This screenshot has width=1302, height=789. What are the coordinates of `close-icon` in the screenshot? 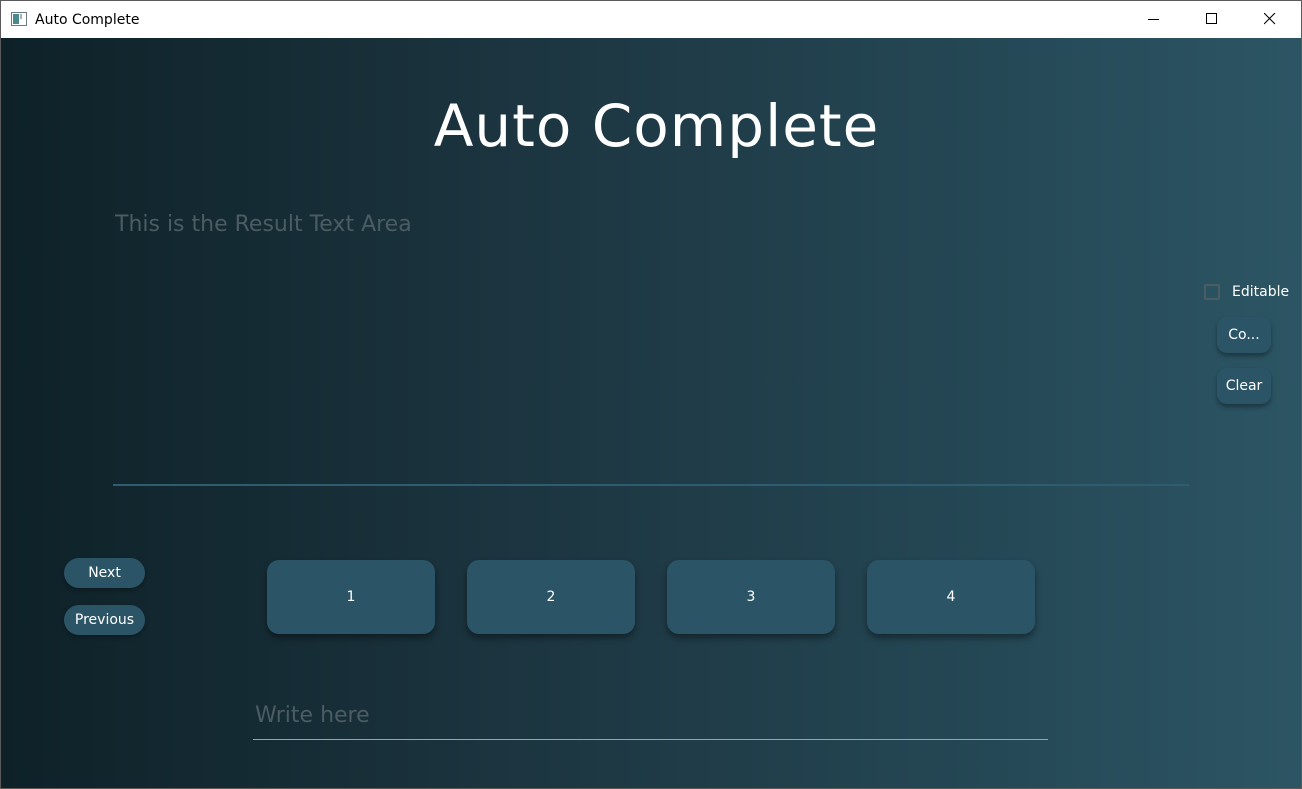 It's located at (1270, 19).